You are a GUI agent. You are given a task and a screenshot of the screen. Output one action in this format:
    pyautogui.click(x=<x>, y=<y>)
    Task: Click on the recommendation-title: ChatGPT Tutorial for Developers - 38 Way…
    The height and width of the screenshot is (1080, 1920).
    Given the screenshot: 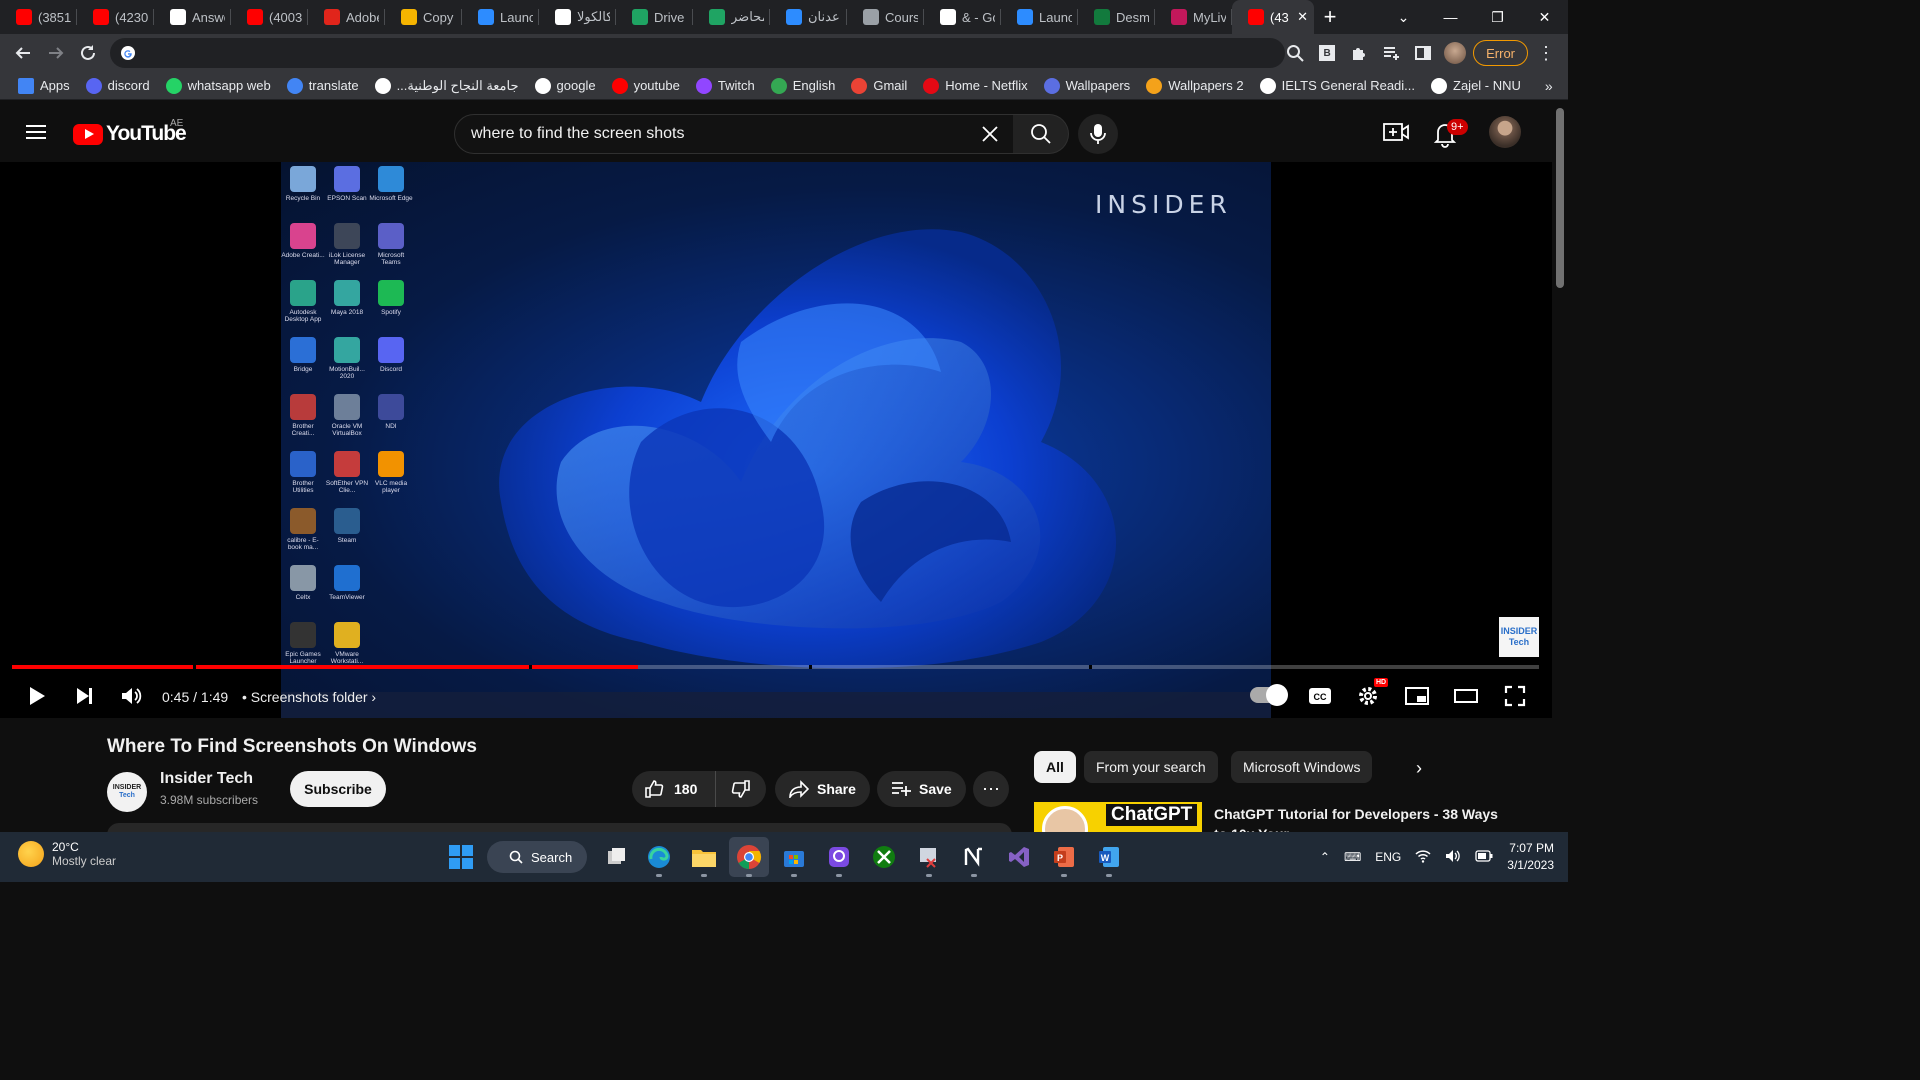 What is the action you would take?
    pyautogui.click(x=1364, y=818)
    